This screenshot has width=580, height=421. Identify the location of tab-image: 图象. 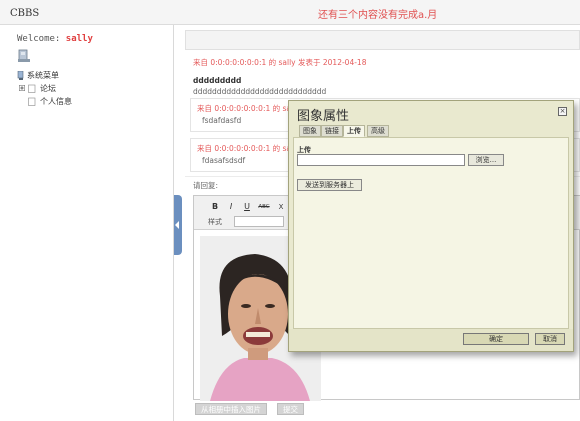
(310, 131).